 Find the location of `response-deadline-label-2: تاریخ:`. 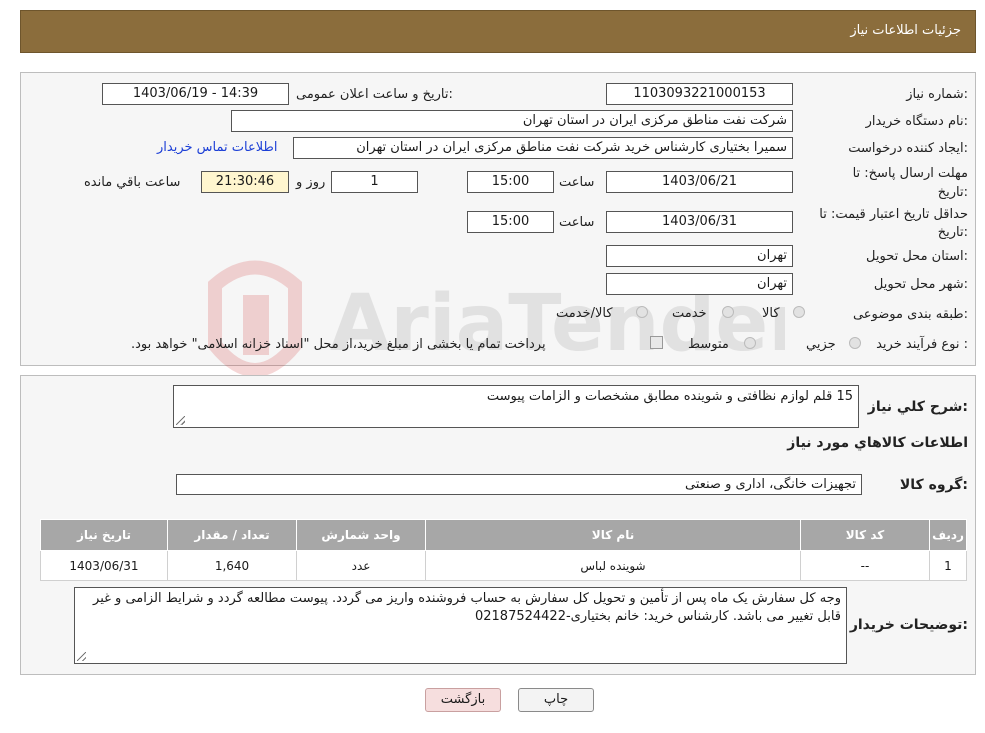

response-deadline-label-2: تاریخ: is located at coordinates (952, 192).